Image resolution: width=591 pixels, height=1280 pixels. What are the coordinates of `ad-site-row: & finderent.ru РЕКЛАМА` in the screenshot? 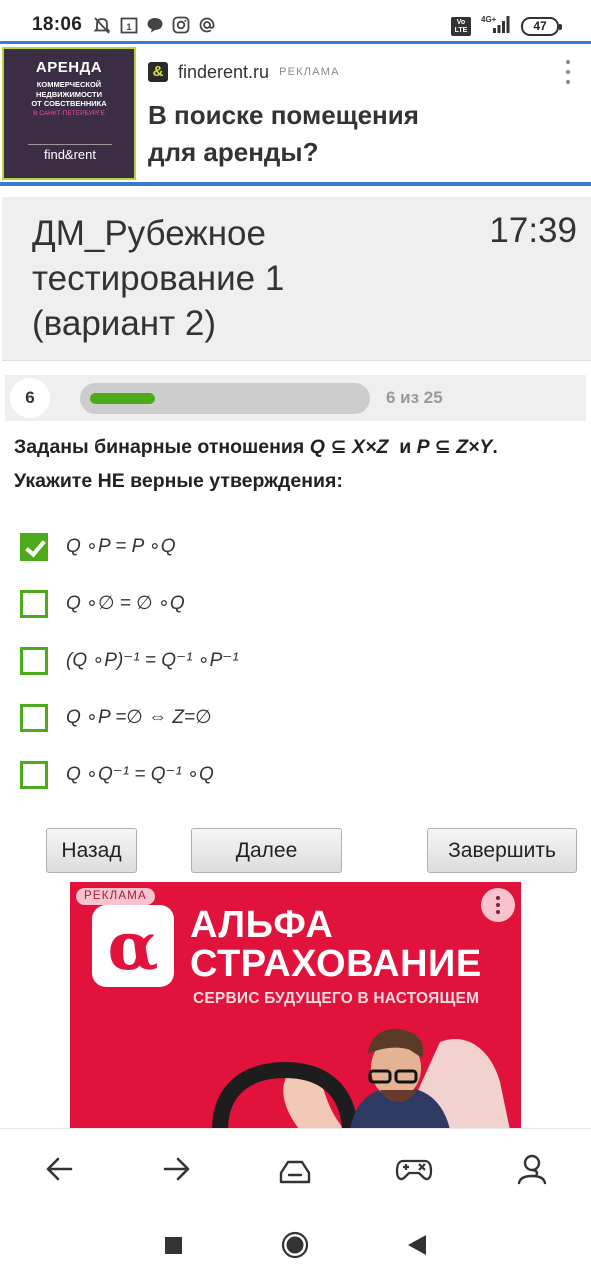 It's located at (244, 72).